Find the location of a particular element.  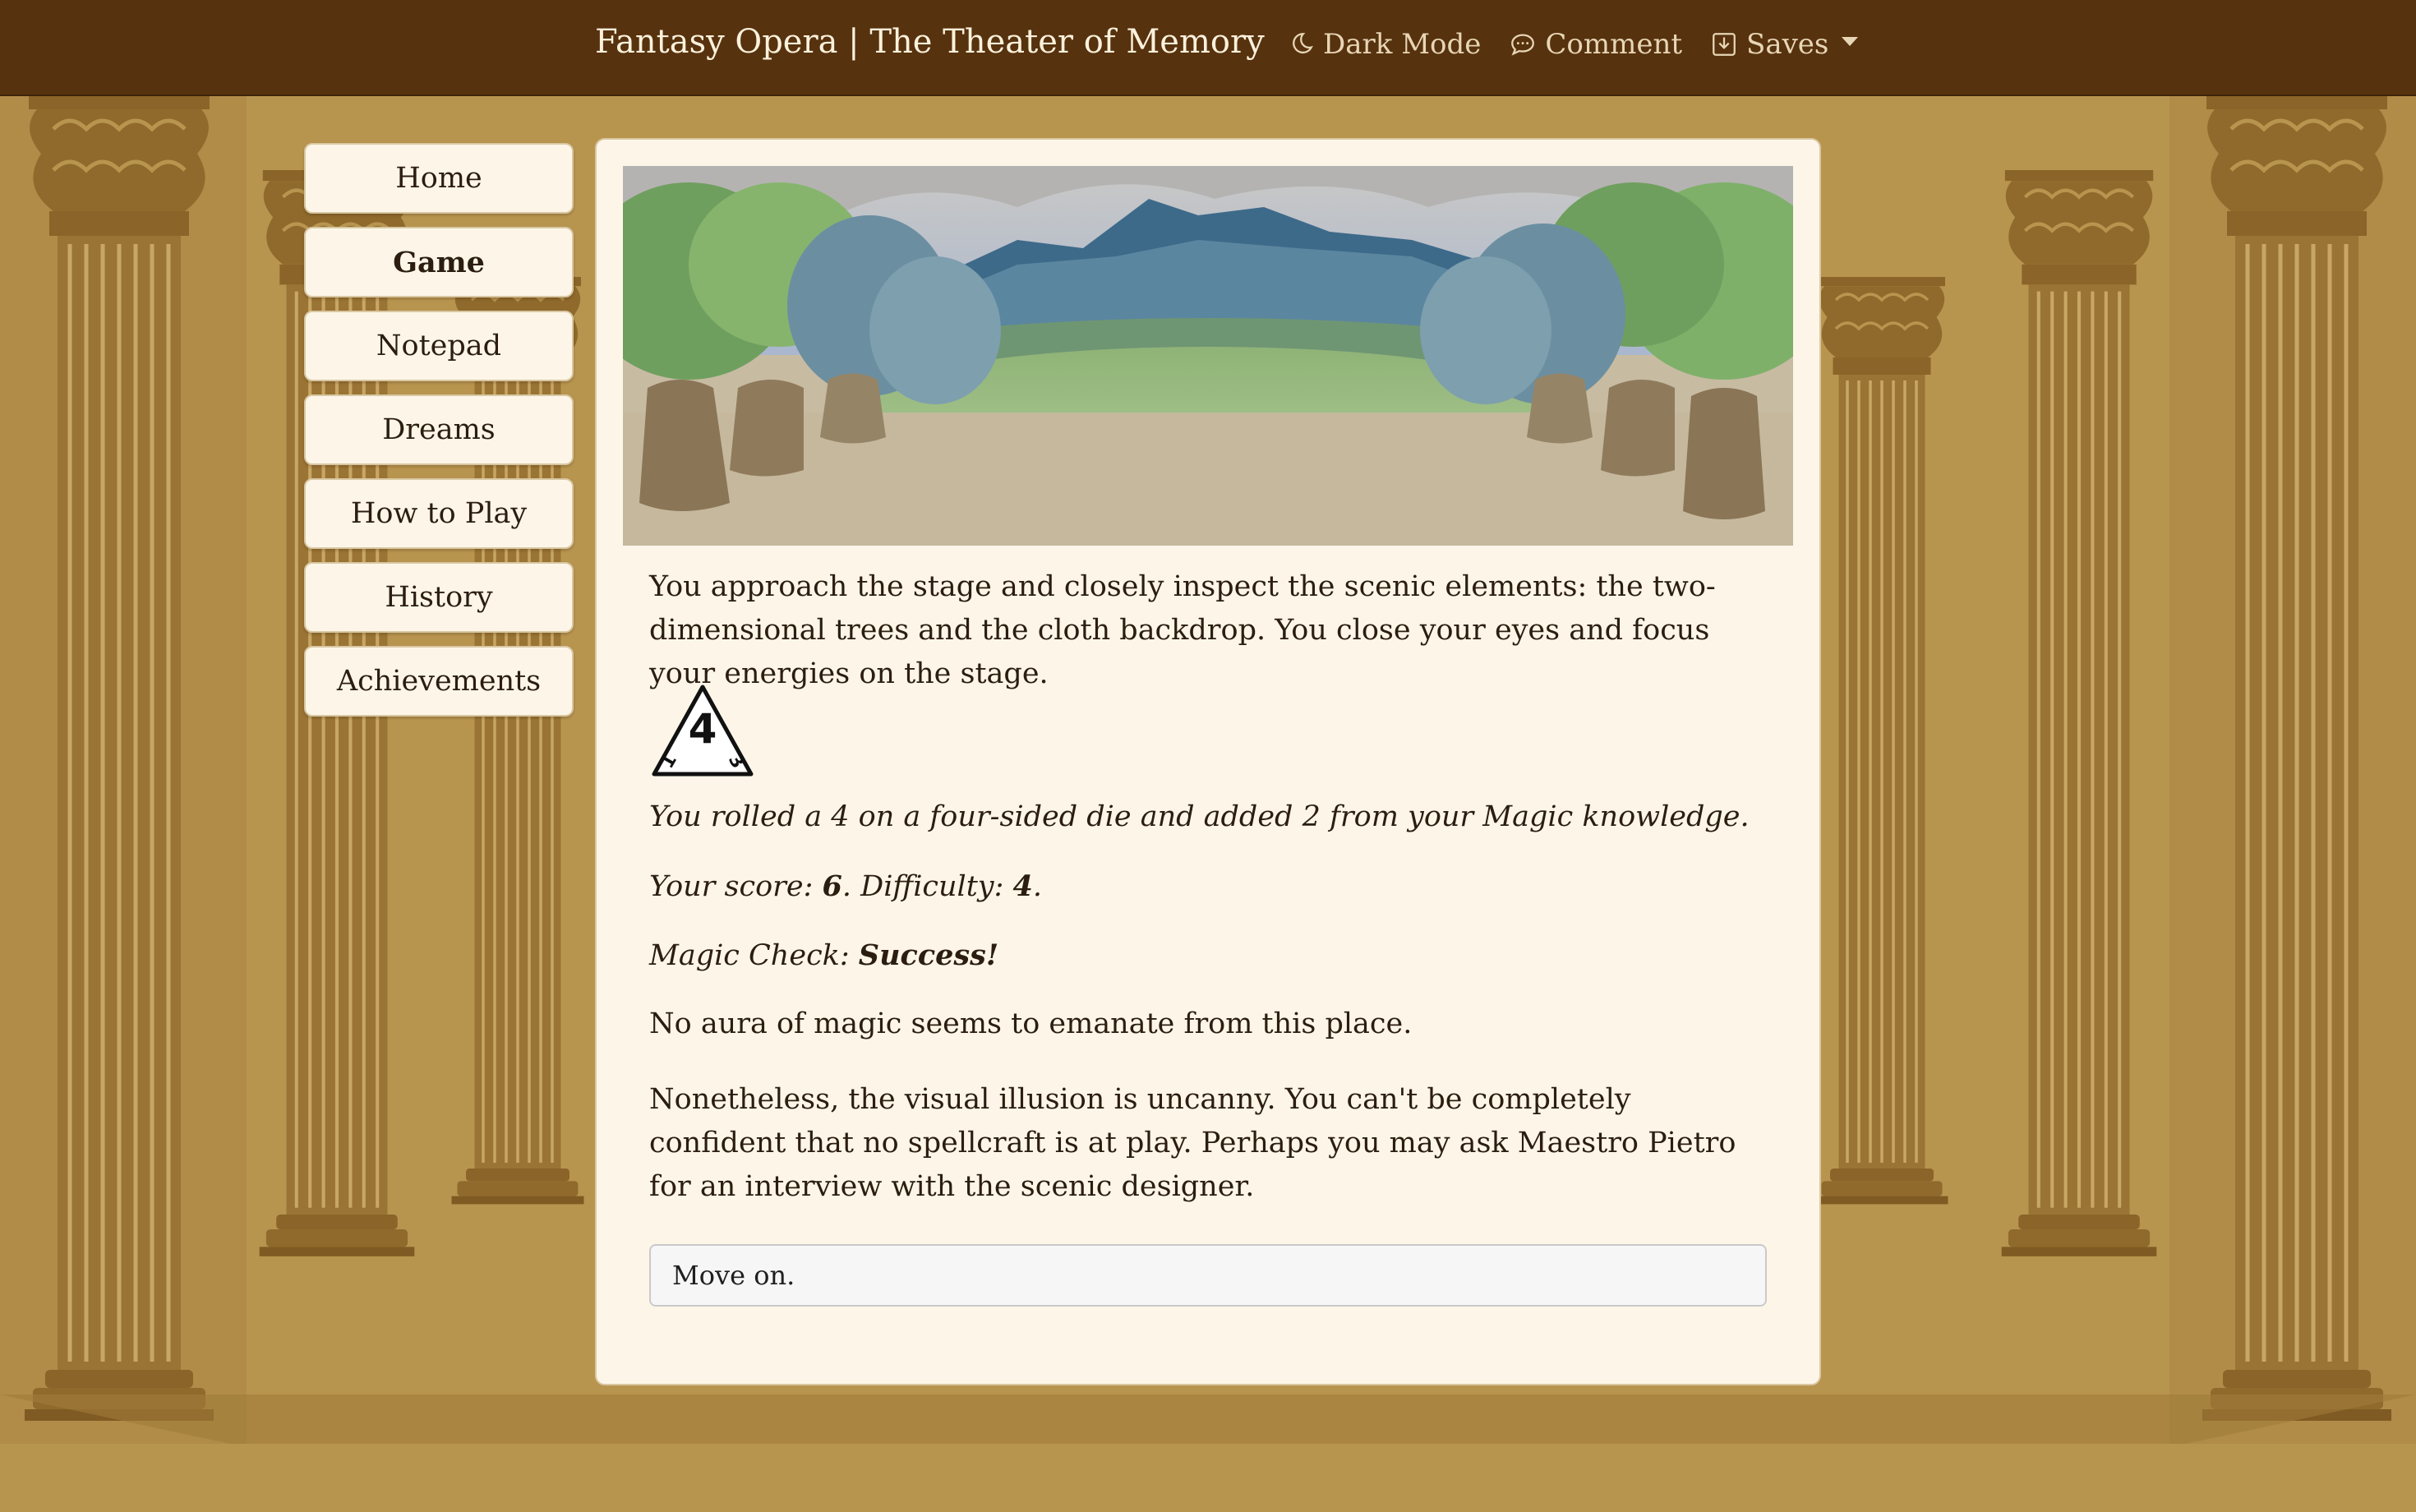

sidebar-item-history: History is located at coordinates (439, 597).